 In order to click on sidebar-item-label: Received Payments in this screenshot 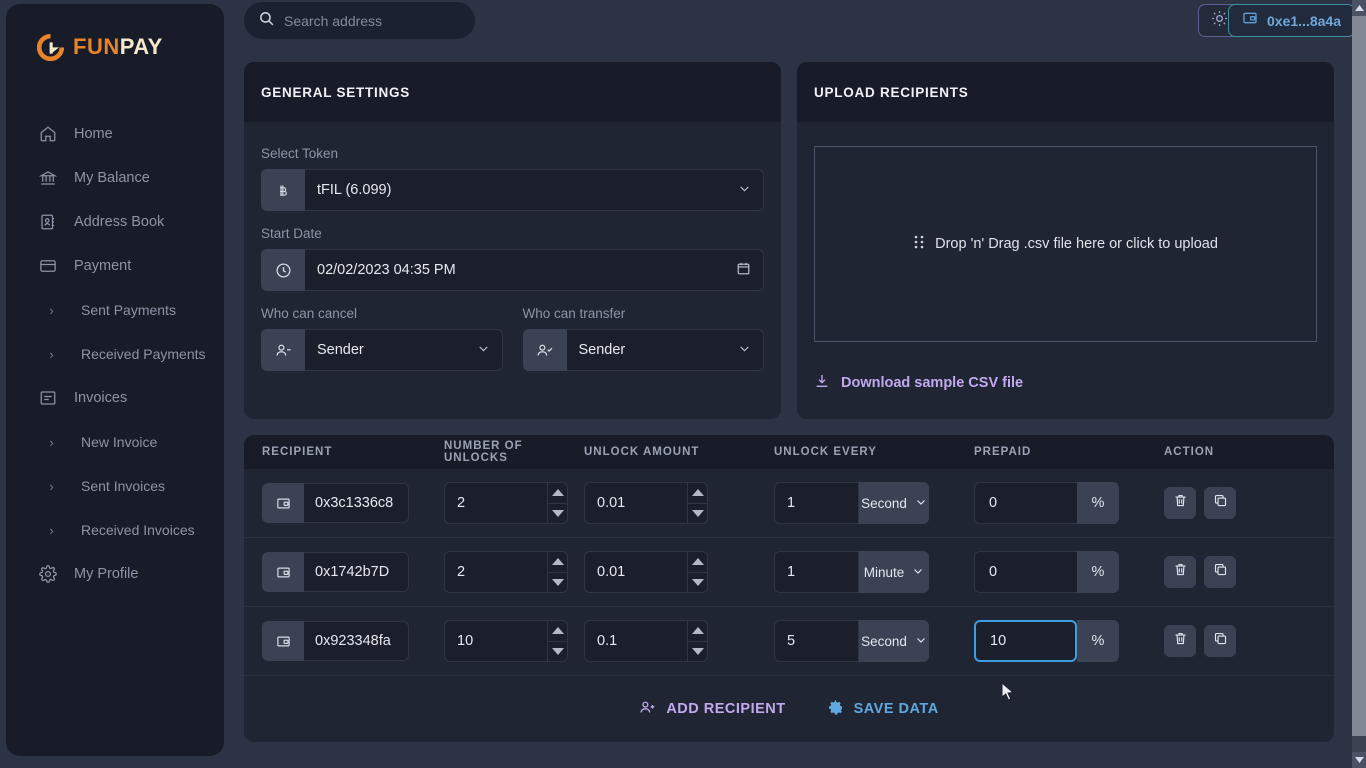, I will do `click(143, 354)`.